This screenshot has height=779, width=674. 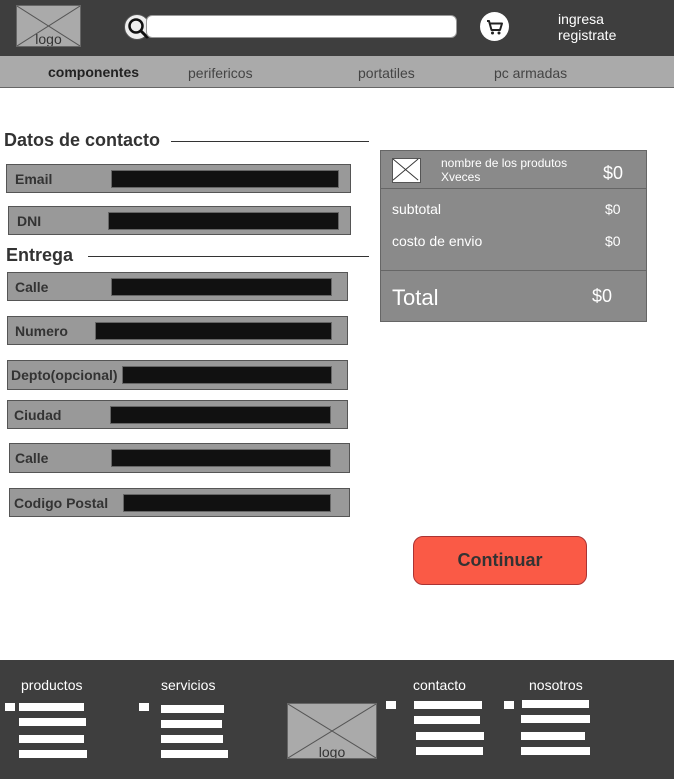 I want to click on dni-label: DNI, so click(x=29, y=220).